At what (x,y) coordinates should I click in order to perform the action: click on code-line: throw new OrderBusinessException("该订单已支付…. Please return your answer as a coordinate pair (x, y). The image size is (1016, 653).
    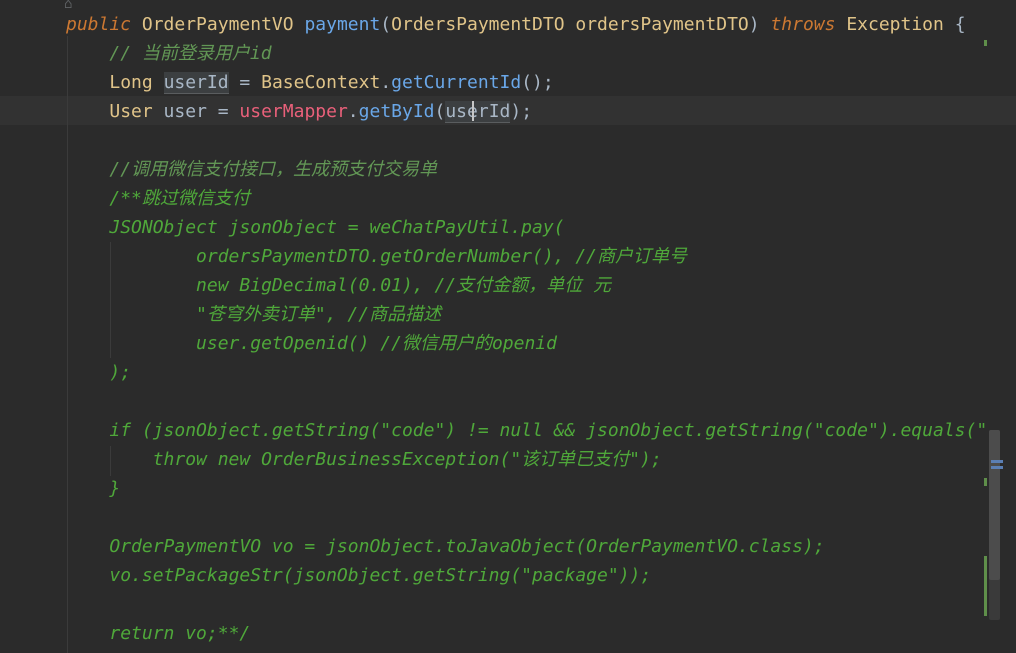
    Looking at the image, I should click on (364, 459).